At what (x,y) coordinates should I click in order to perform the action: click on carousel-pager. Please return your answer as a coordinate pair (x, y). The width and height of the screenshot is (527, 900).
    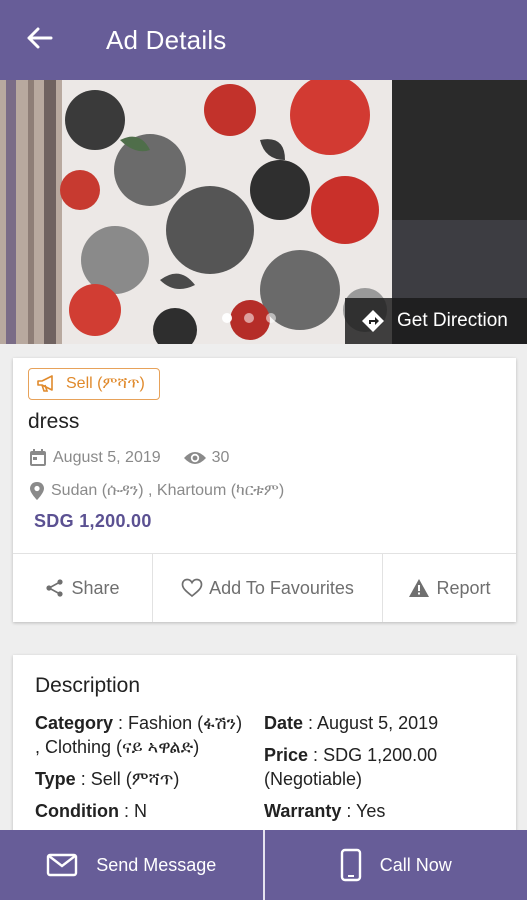
    Looking at the image, I should click on (249, 318).